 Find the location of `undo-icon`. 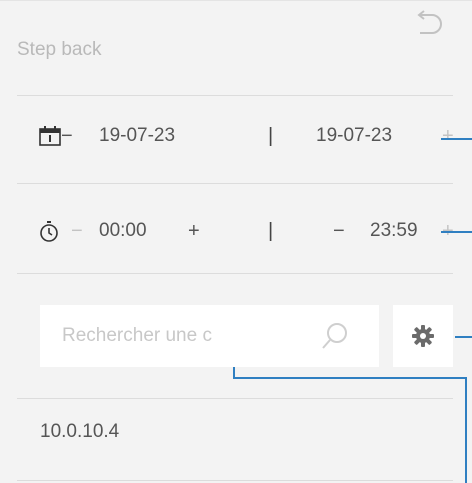

undo-icon is located at coordinates (428, 24).